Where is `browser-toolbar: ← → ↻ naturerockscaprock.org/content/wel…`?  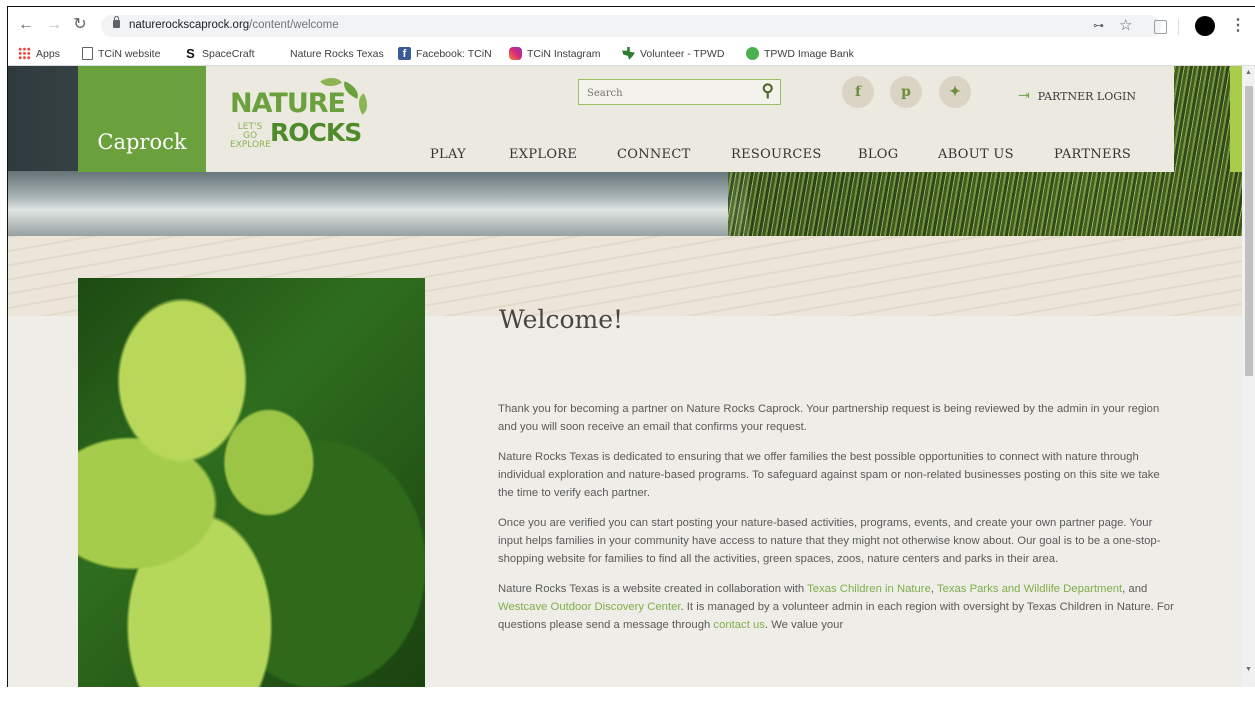 browser-toolbar: ← → ↻ naturerockscaprock.org/content/wel… is located at coordinates (631, 25).